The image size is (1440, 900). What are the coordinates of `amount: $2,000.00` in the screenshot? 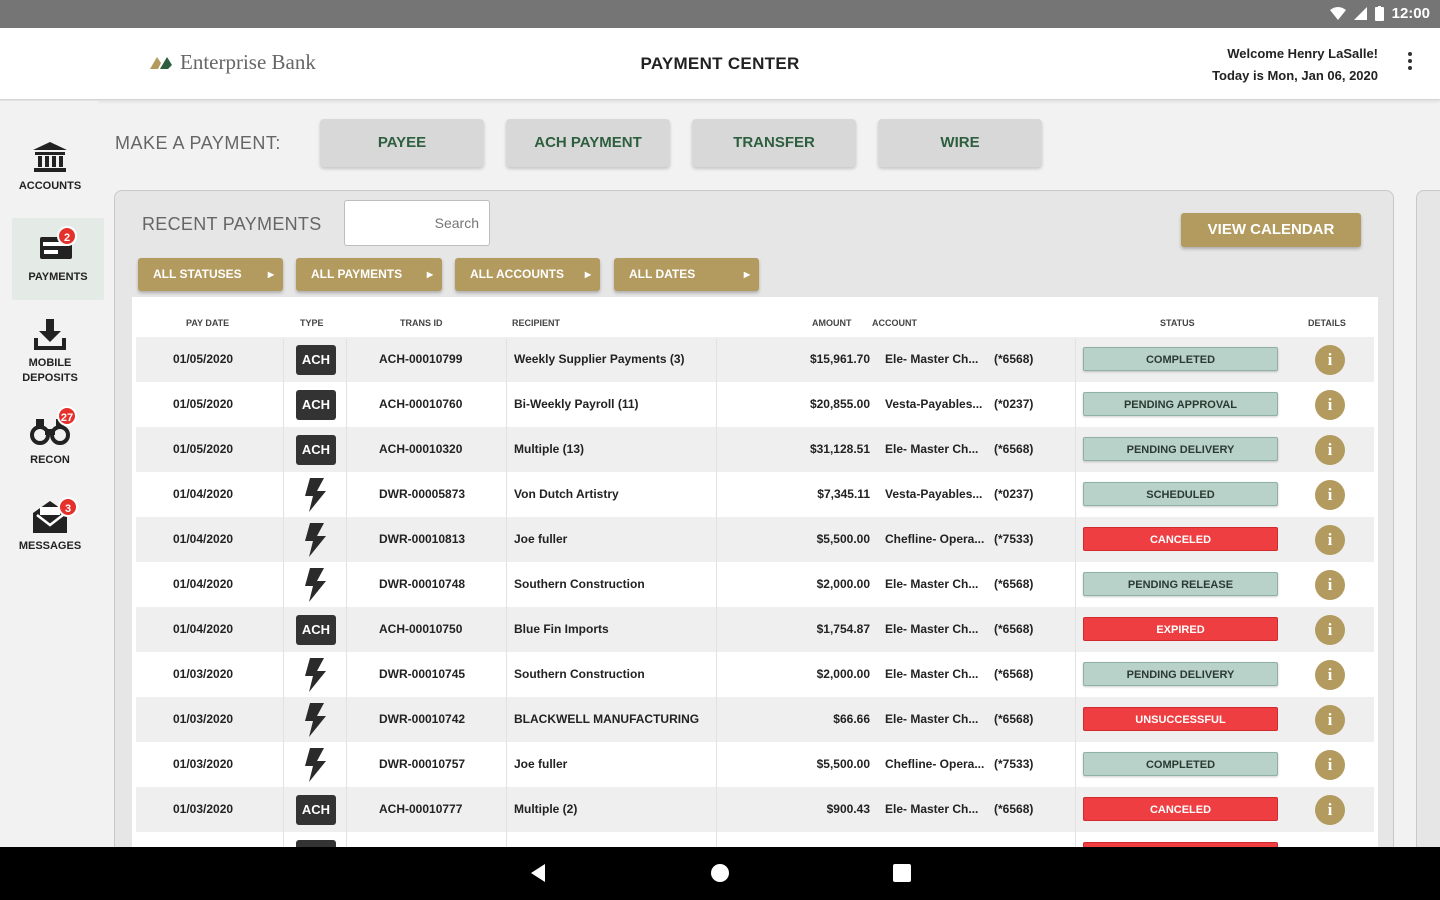 It's located at (843, 584).